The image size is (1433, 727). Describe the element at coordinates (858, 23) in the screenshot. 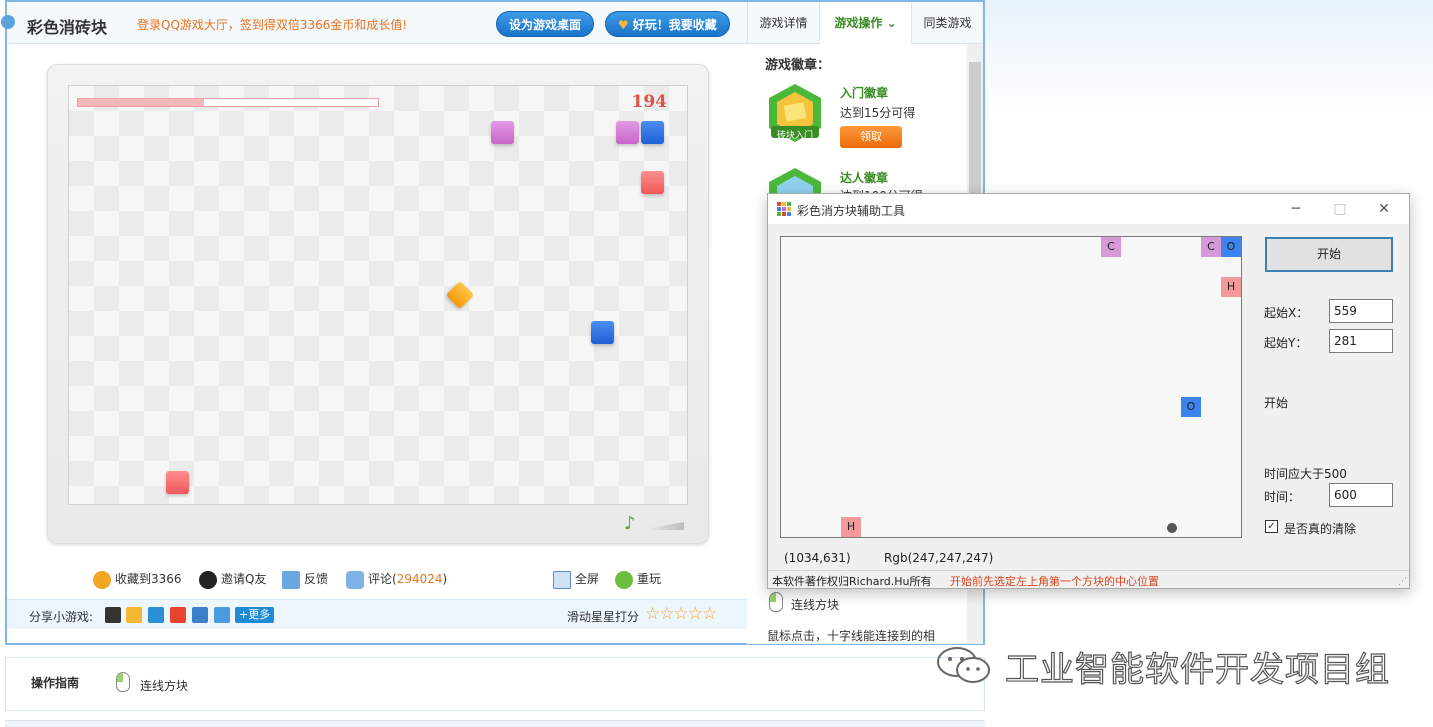

I see `tab-game-operation-label: 游戏操作` at that location.